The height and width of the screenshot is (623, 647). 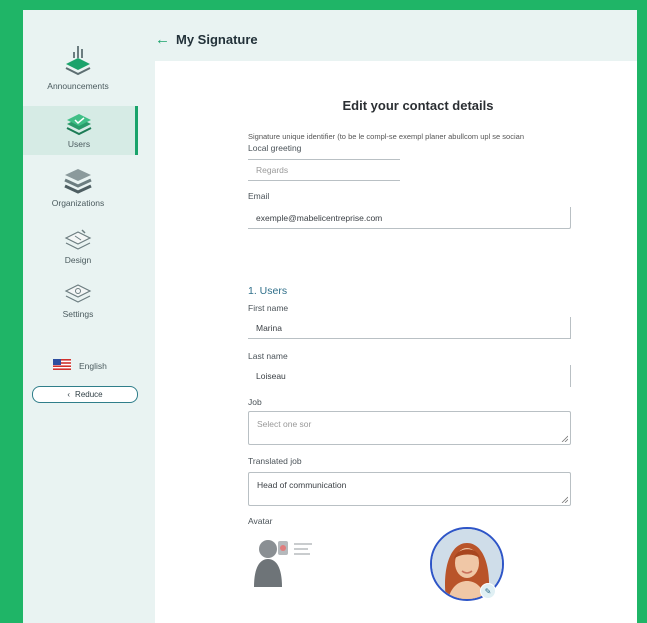 I want to click on sidebar-item-design: Design, so click(x=78, y=246).